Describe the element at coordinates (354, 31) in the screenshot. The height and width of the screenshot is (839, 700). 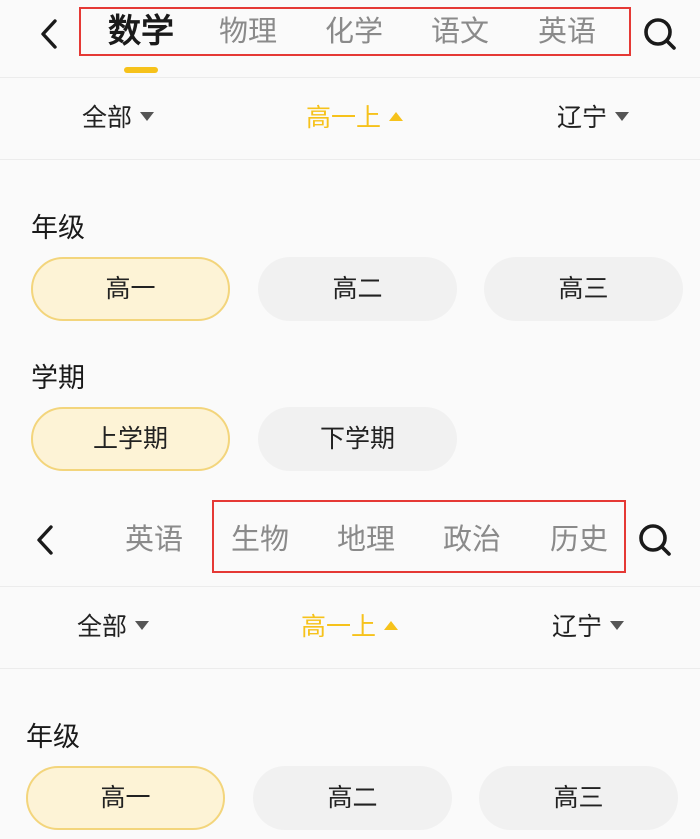
I see `tab-chemistry: 化学` at that location.